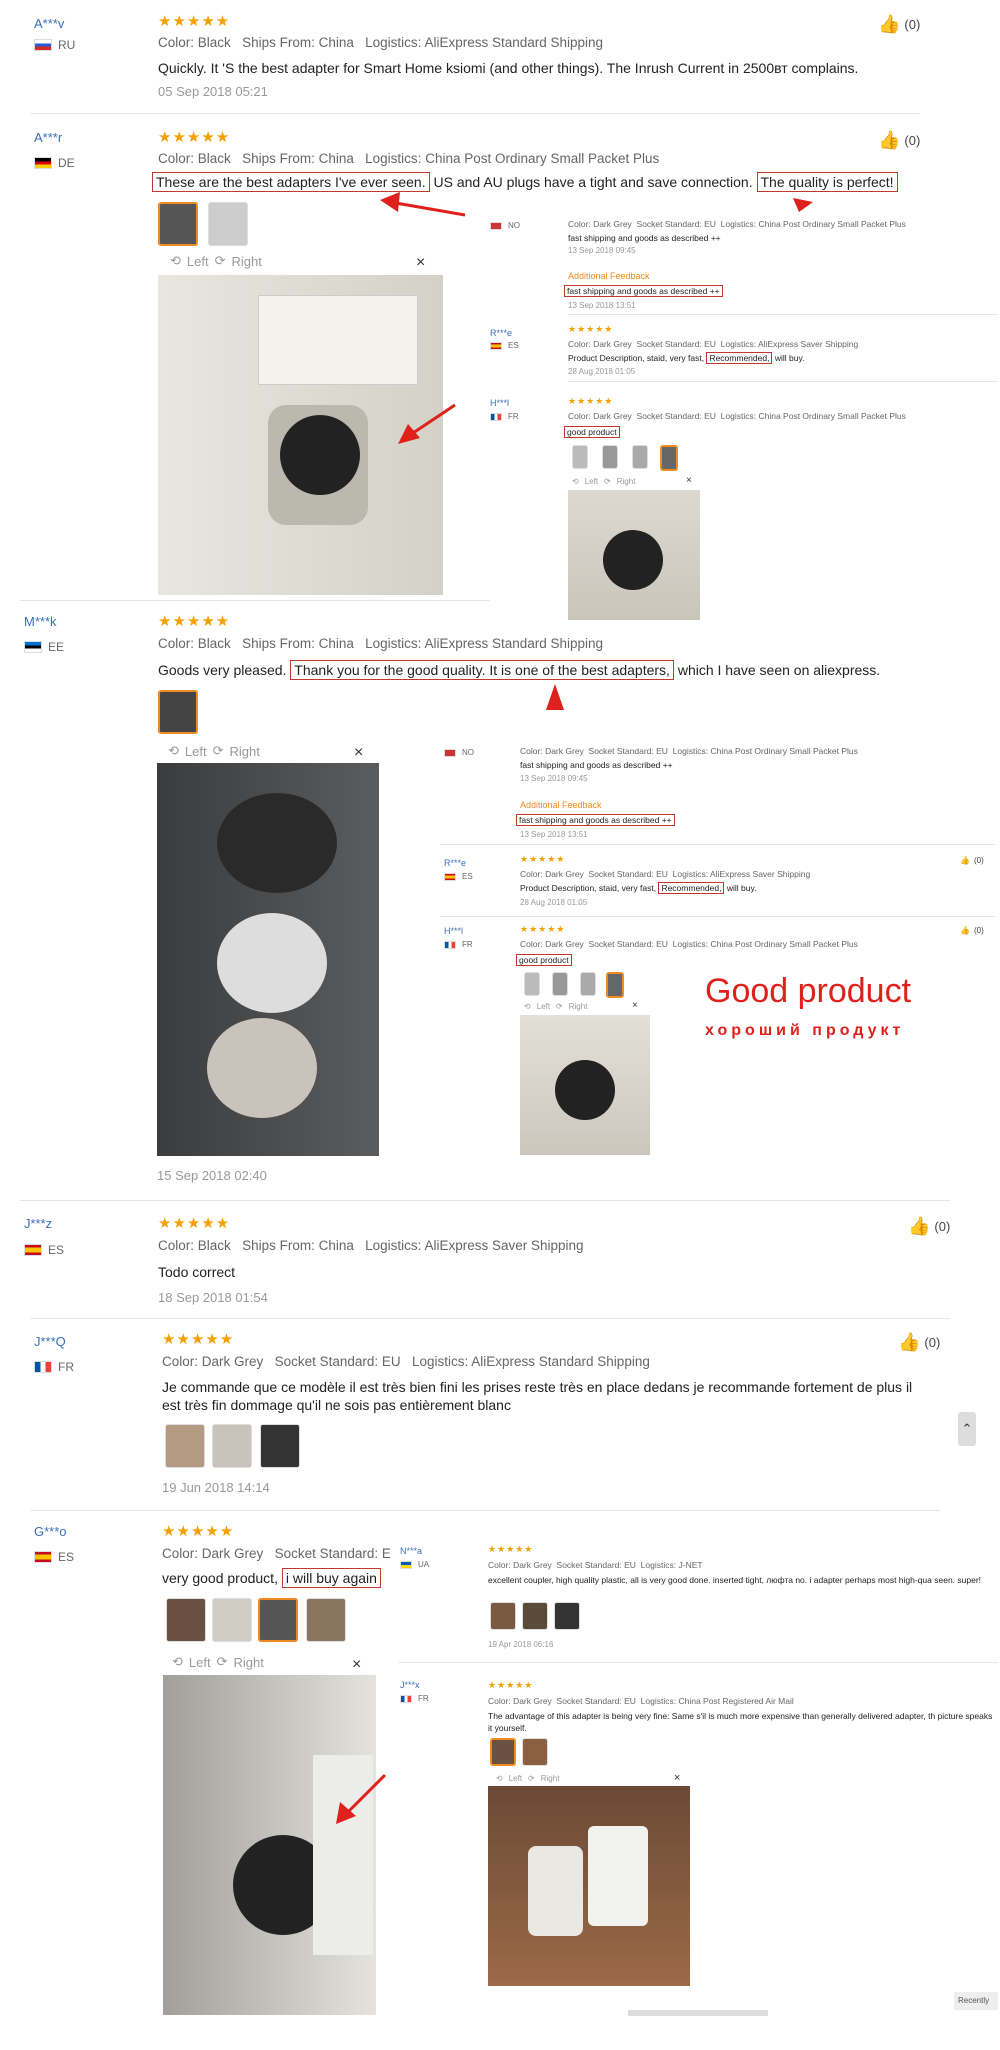 The image size is (1000, 2050). I want to click on reviewer-name: N***a, so click(411, 1551).